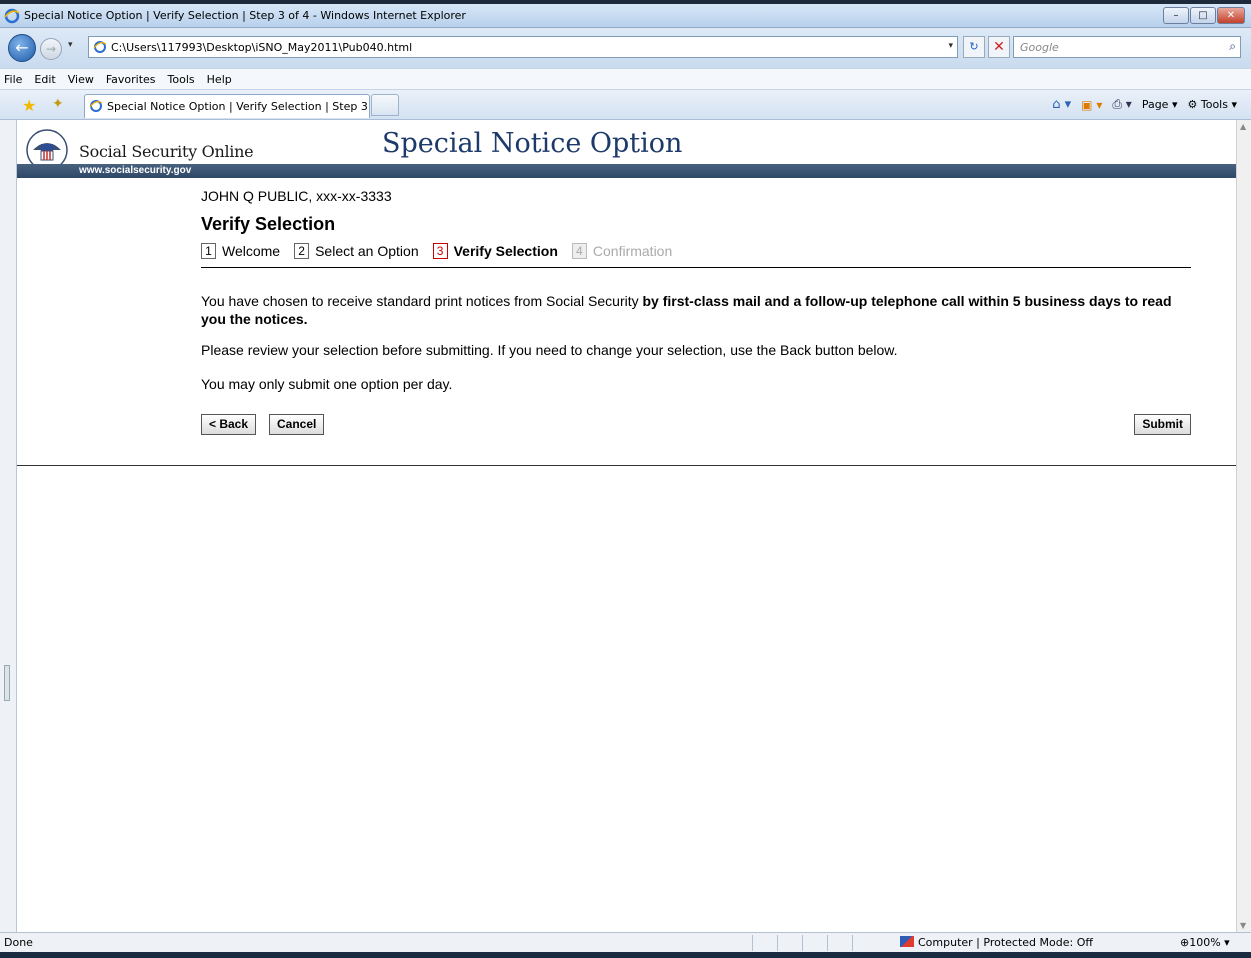 The height and width of the screenshot is (958, 1251). Describe the element at coordinates (208, 251) in the screenshot. I see `step-number: 1` at that location.